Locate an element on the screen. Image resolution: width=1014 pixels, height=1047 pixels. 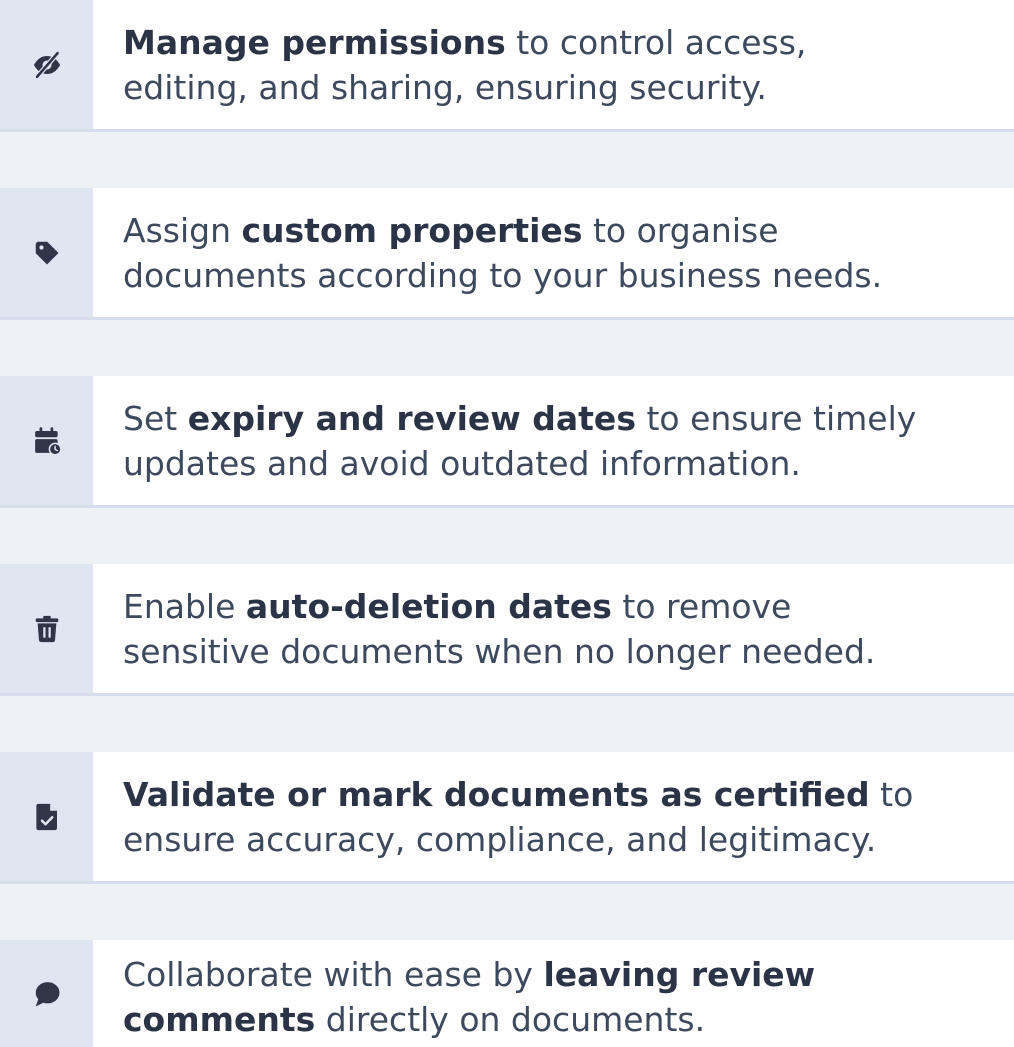
trash-icon is located at coordinates (46, 628).